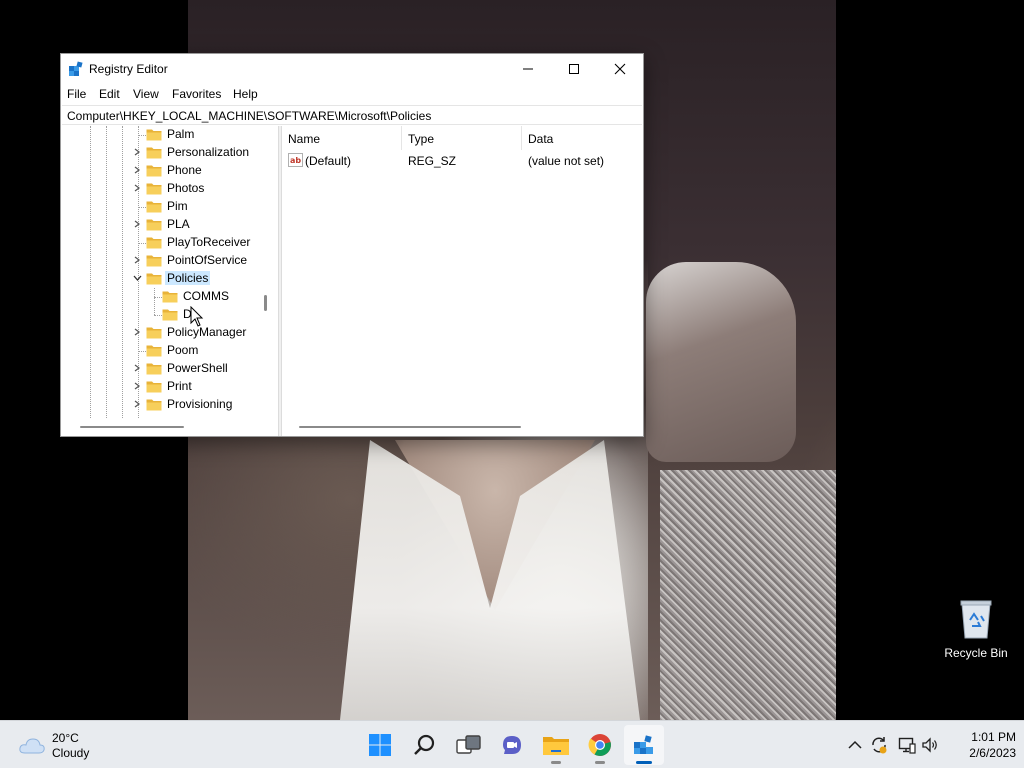 Image resolution: width=1024 pixels, height=768 pixels. I want to click on value-row: ab (Default) REG_SZ (value not set), so click(462, 161).